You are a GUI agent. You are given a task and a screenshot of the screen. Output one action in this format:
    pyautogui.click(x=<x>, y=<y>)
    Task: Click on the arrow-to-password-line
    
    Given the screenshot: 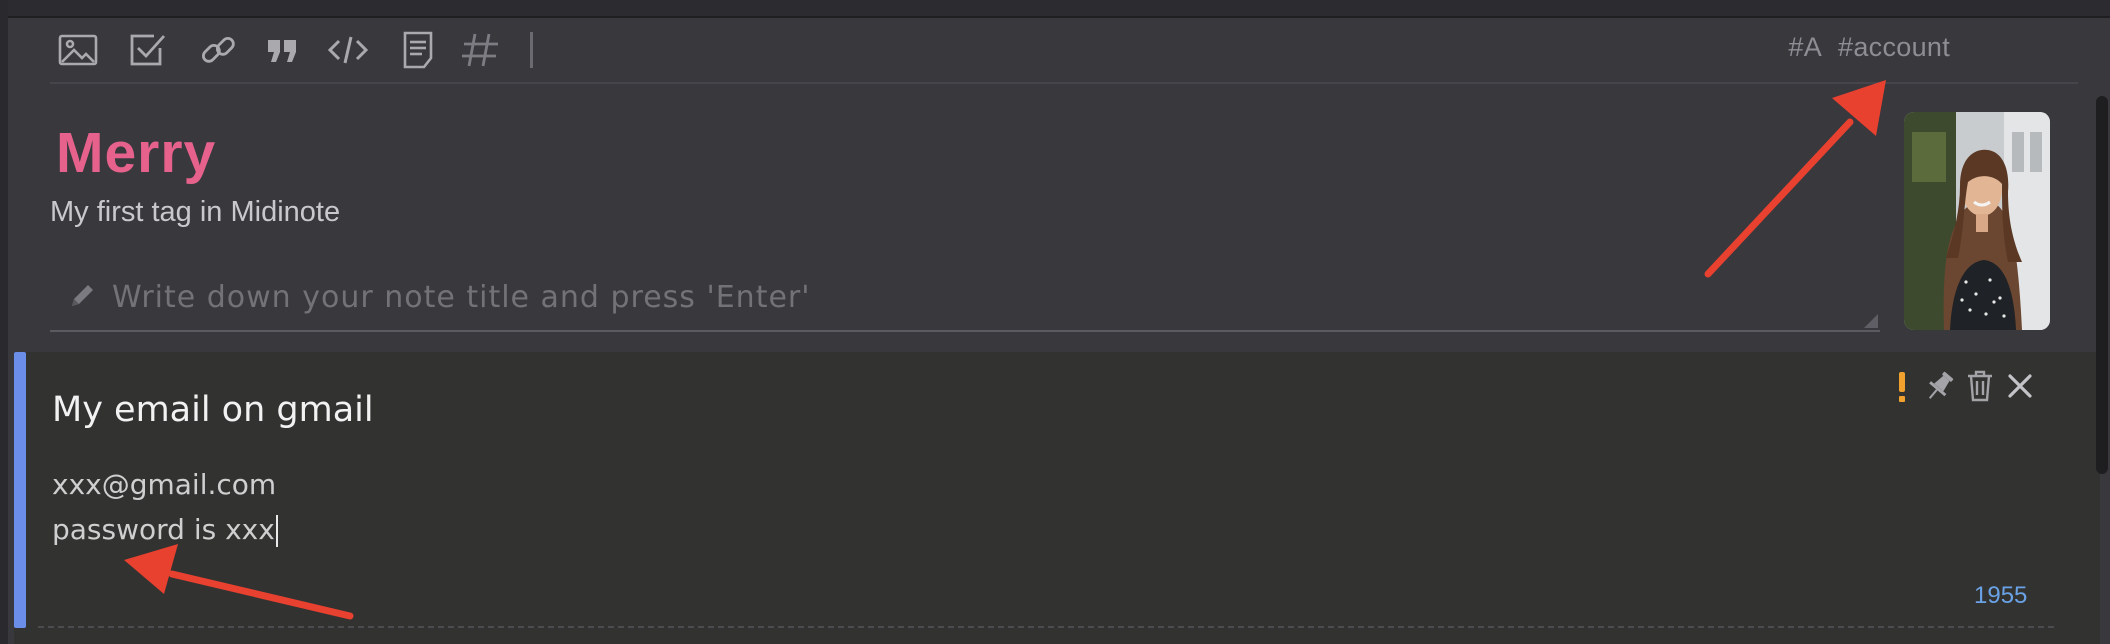 What is the action you would take?
    pyautogui.click(x=261, y=595)
    